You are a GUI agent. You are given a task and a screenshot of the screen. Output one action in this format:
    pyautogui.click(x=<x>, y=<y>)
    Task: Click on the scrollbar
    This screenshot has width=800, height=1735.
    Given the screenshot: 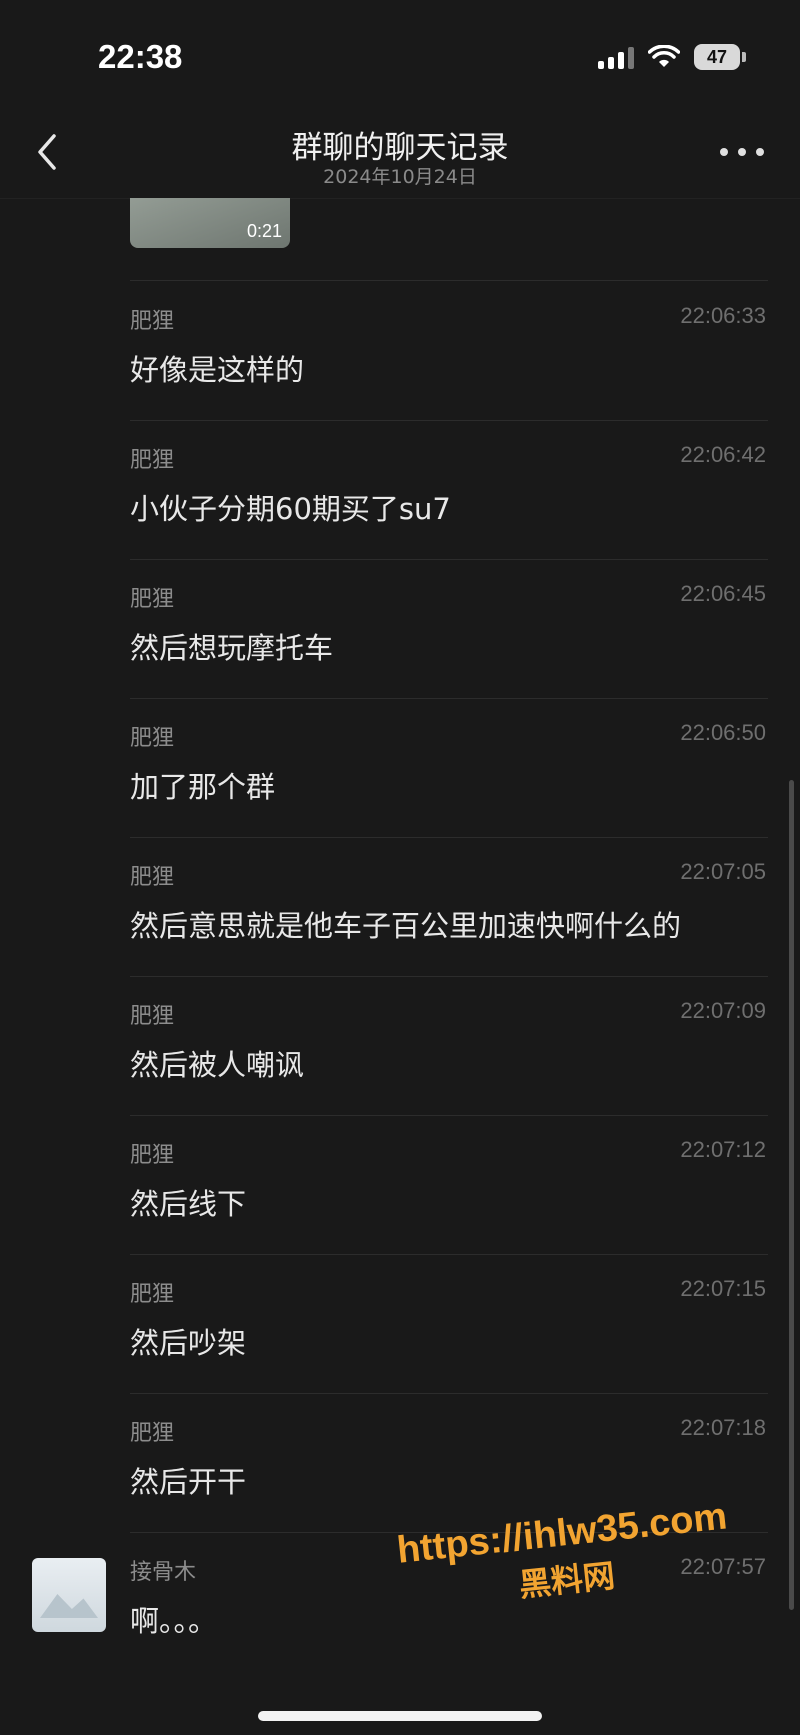 What is the action you would take?
    pyautogui.click(x=791, y=1195)
    